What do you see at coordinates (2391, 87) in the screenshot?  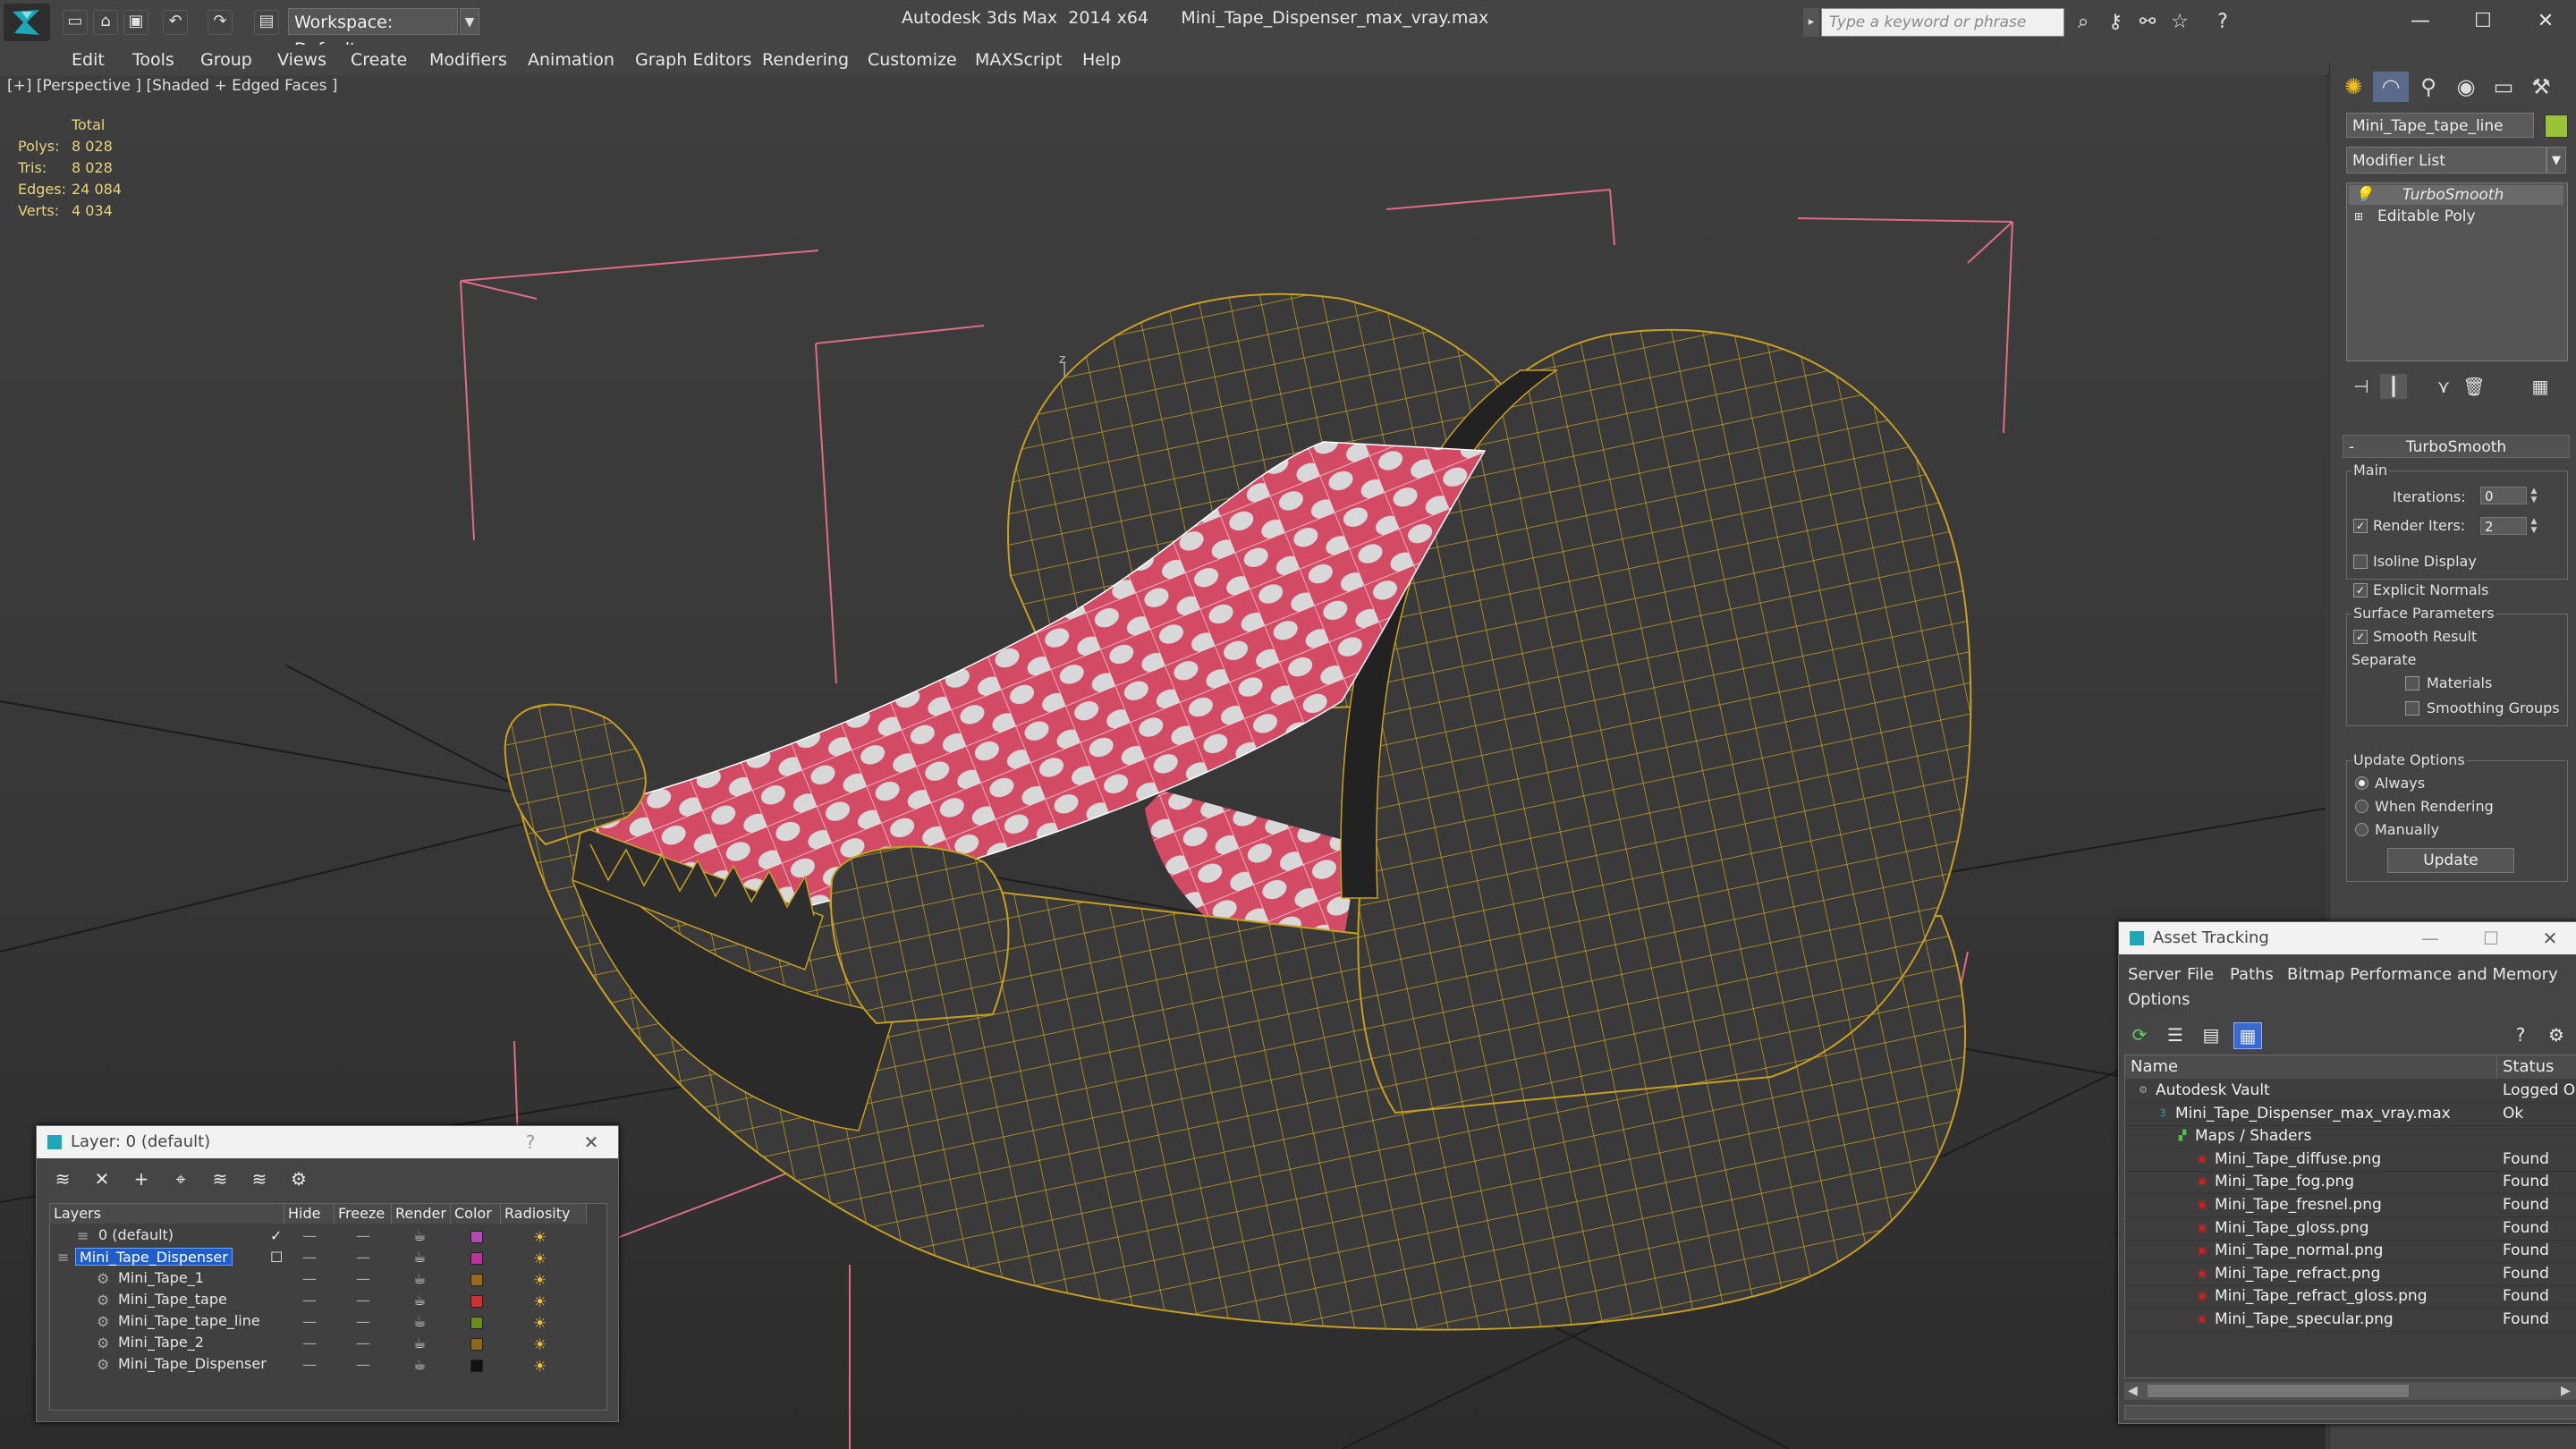 I see `modify-tab-icon: ◠` at bounding box center [2391, 87].